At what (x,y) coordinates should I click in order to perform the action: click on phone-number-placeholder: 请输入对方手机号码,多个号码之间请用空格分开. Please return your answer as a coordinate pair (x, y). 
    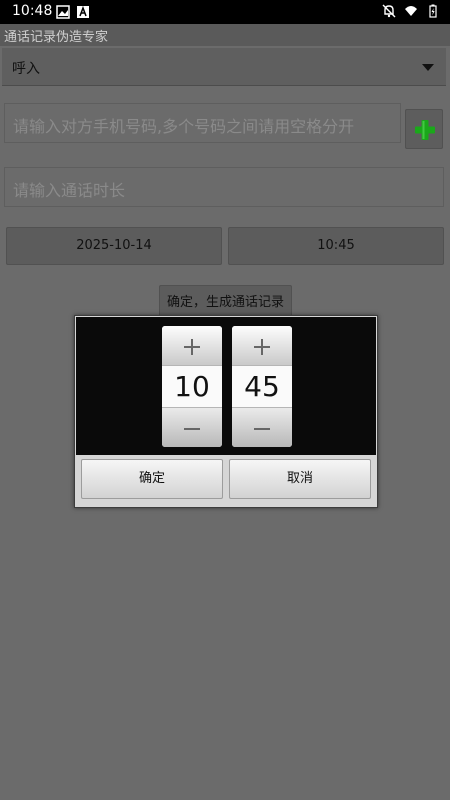
    Looking at the image, I should click on (184, 126).